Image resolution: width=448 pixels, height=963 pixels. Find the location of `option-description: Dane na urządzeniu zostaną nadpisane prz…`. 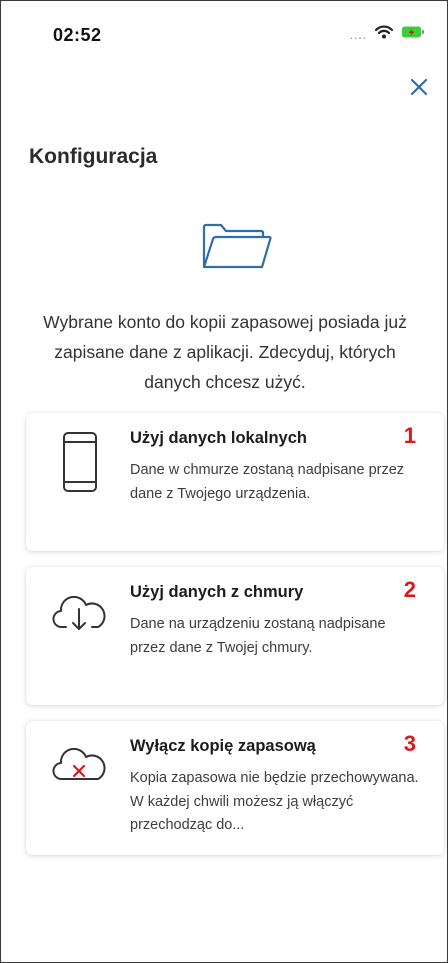

option-description: Dane na urządzeniu zostaną nadpisane prz… is located at coordinates (258, 636).